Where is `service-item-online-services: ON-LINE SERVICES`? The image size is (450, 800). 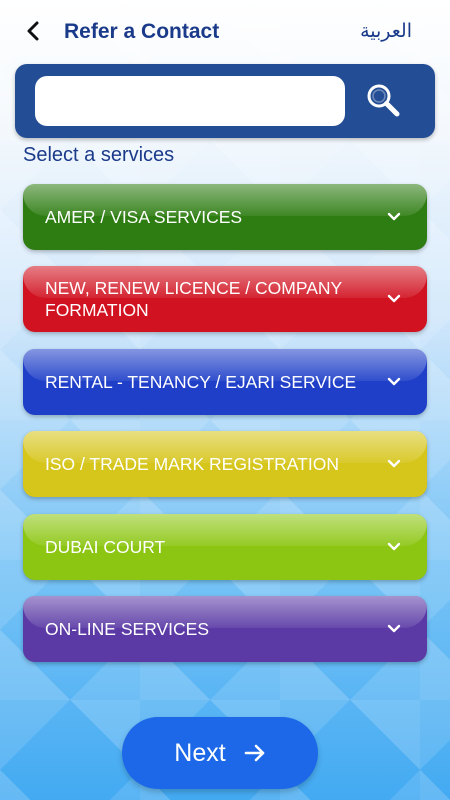
service-item-online-services: ON-LINE SERVICES is located at coordinates (225, 629).